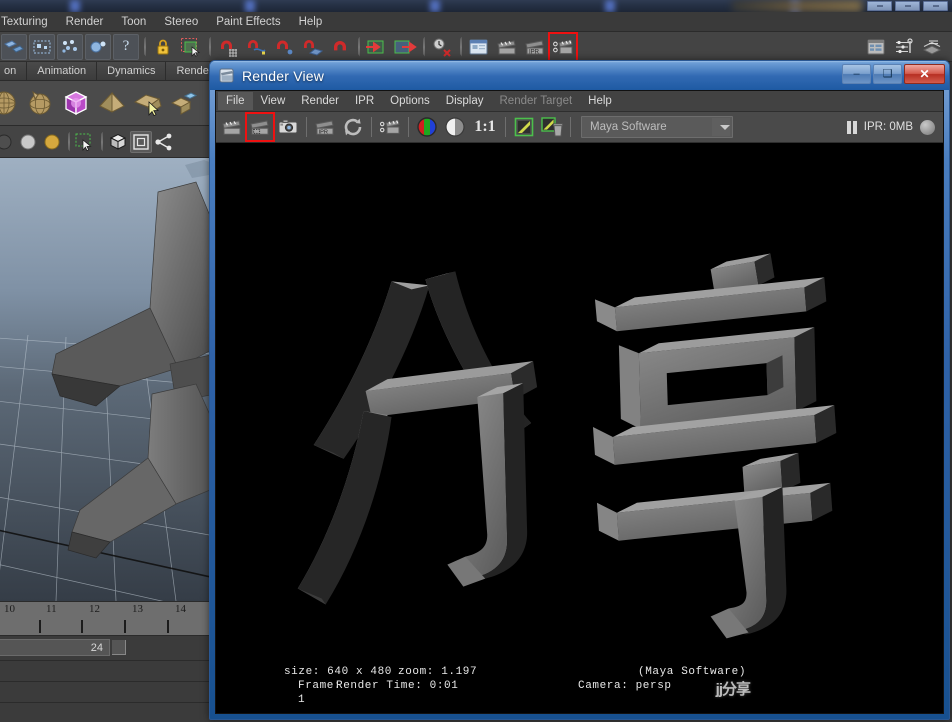  Describe the element at coordinates (364, 101) in the screenshot. I see `rv-menu-ipr: IPR` at that location.